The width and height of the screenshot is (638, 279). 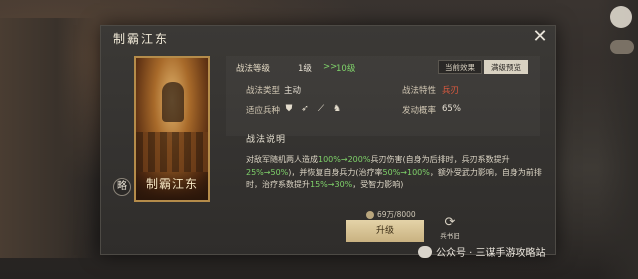 What do you see at coordinates (266, 140) in the screenshot?
I see `section-title: 战法说明` at bounding box center [266, 140].